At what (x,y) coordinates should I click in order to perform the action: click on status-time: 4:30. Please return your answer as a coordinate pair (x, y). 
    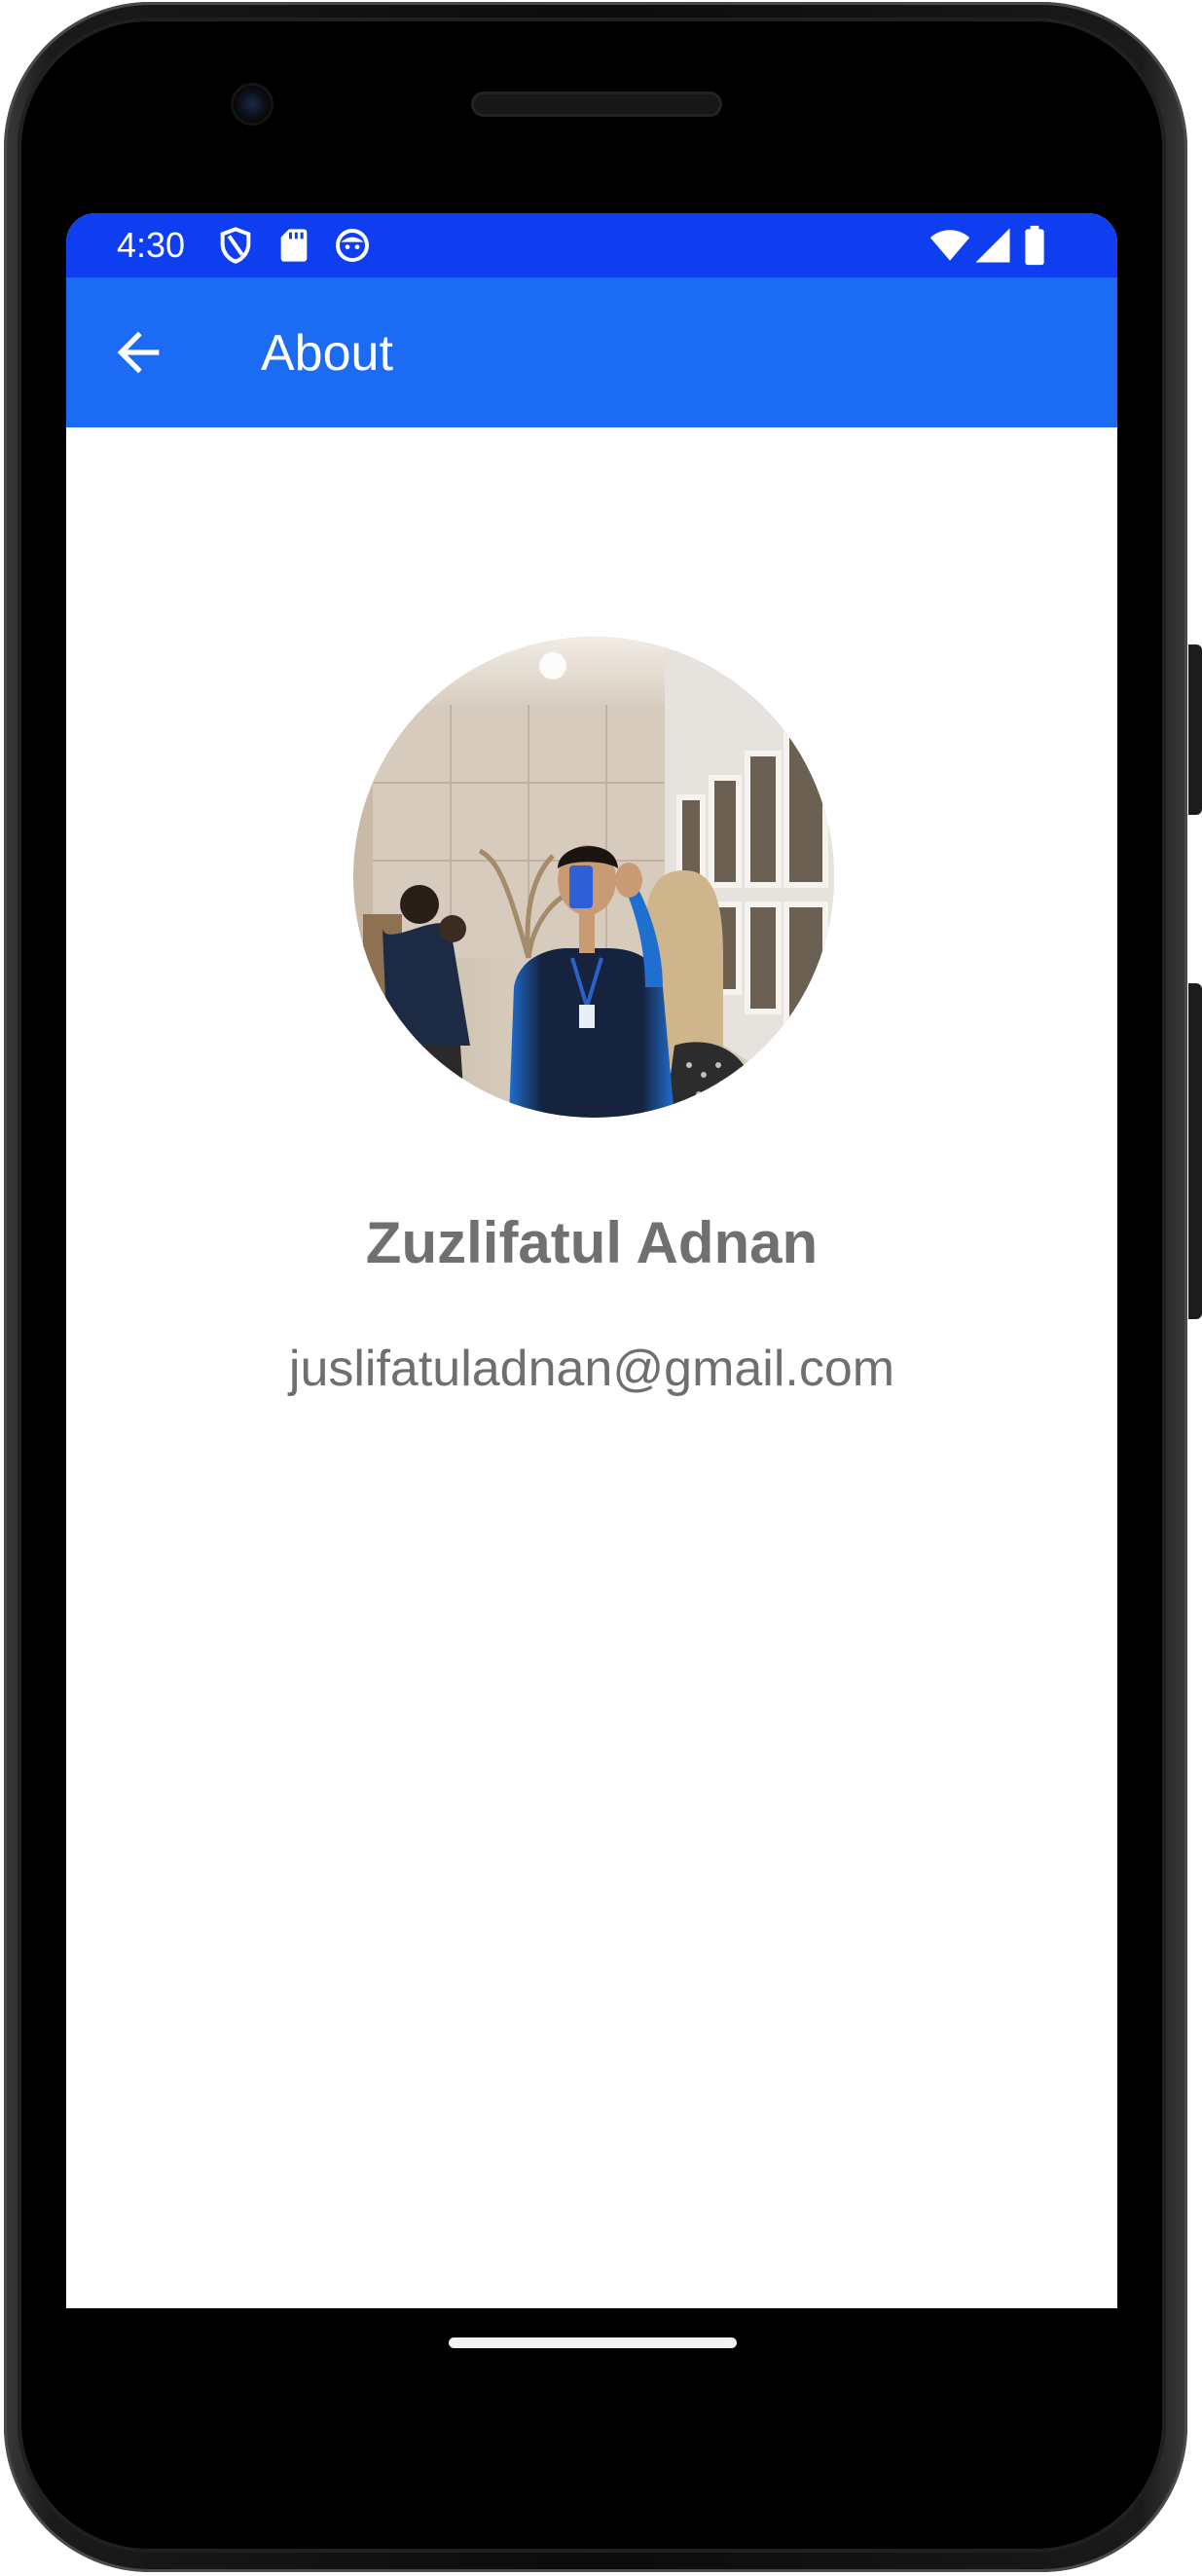
    Looking at the image, I should click on (151, 245).